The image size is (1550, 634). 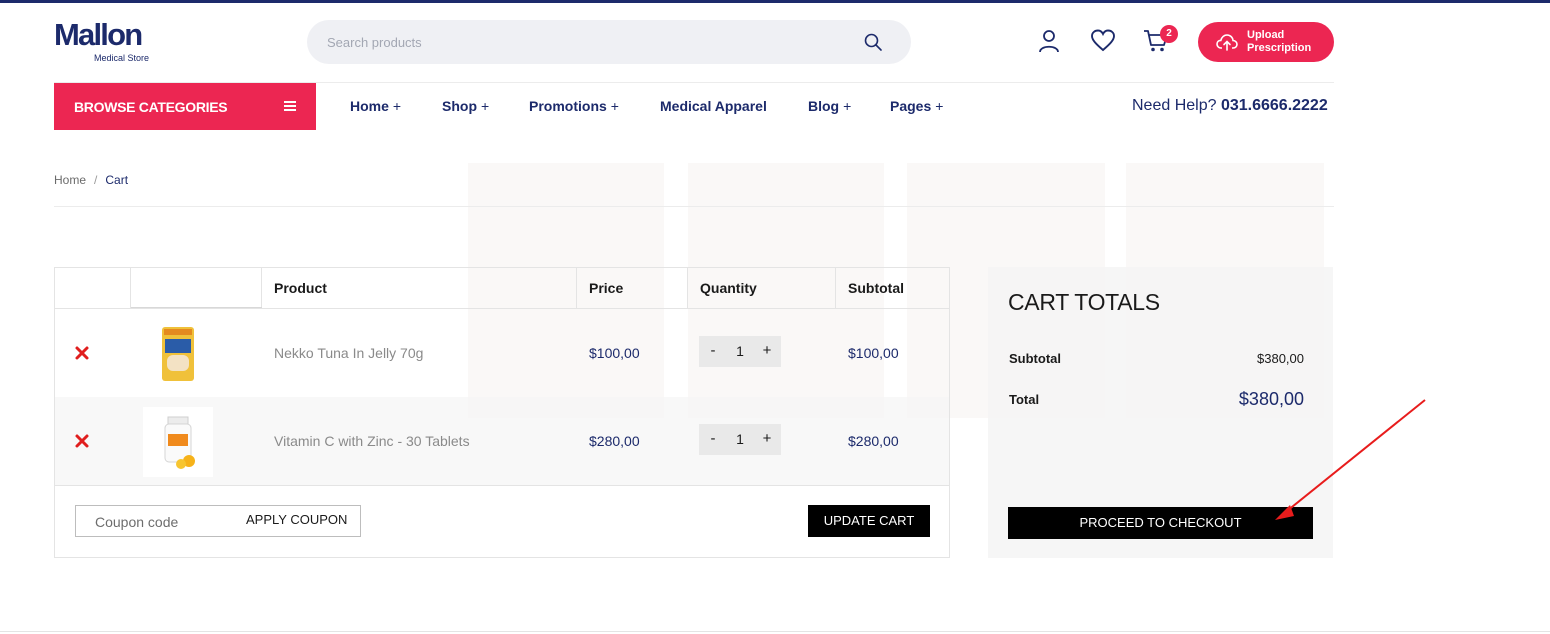 What do you see at coordinates (873, 42) in the screenshot?
I see `search-icon` at bounding box center [873, 42].